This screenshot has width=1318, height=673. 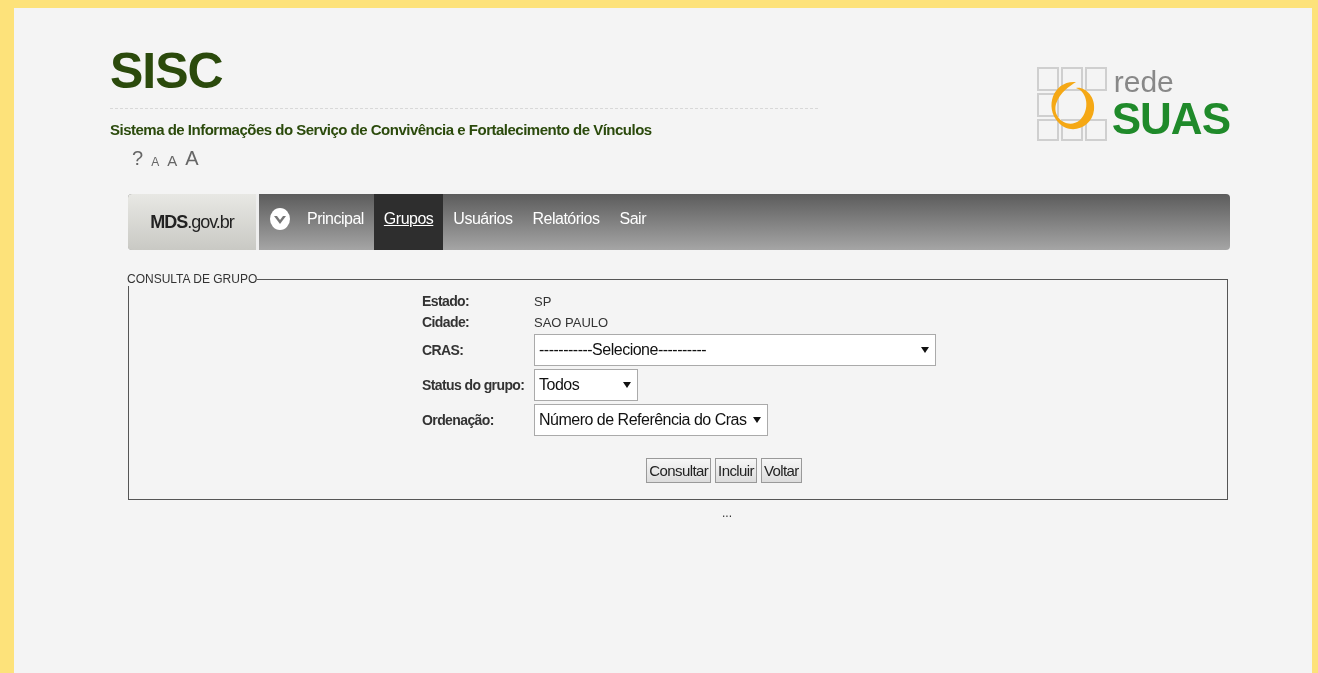 I want to click on nav-tab: Usuários, so click(x=483, y=222).